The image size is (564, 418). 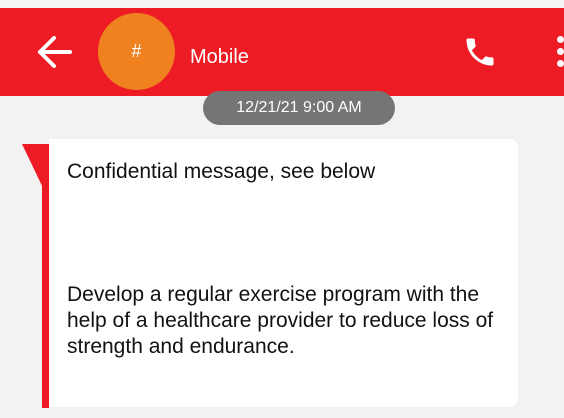 I want to click on back-button, so click(x=56, y=53).